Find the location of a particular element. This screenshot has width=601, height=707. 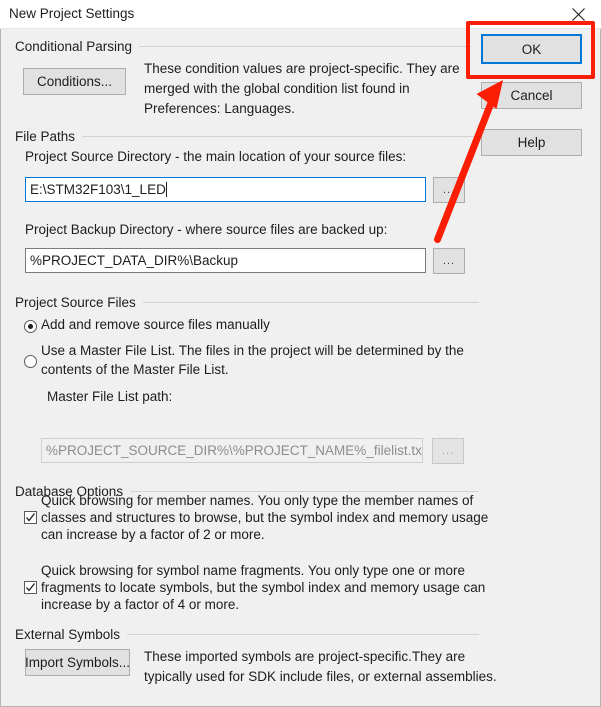

group-external-symbols: External Symbols is located at coordinates (247, 634).